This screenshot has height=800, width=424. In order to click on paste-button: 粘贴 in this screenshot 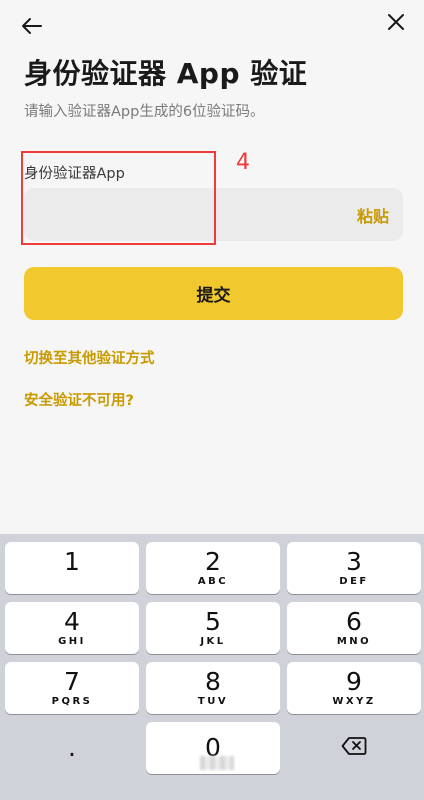, I will do `click(373, 214)`.